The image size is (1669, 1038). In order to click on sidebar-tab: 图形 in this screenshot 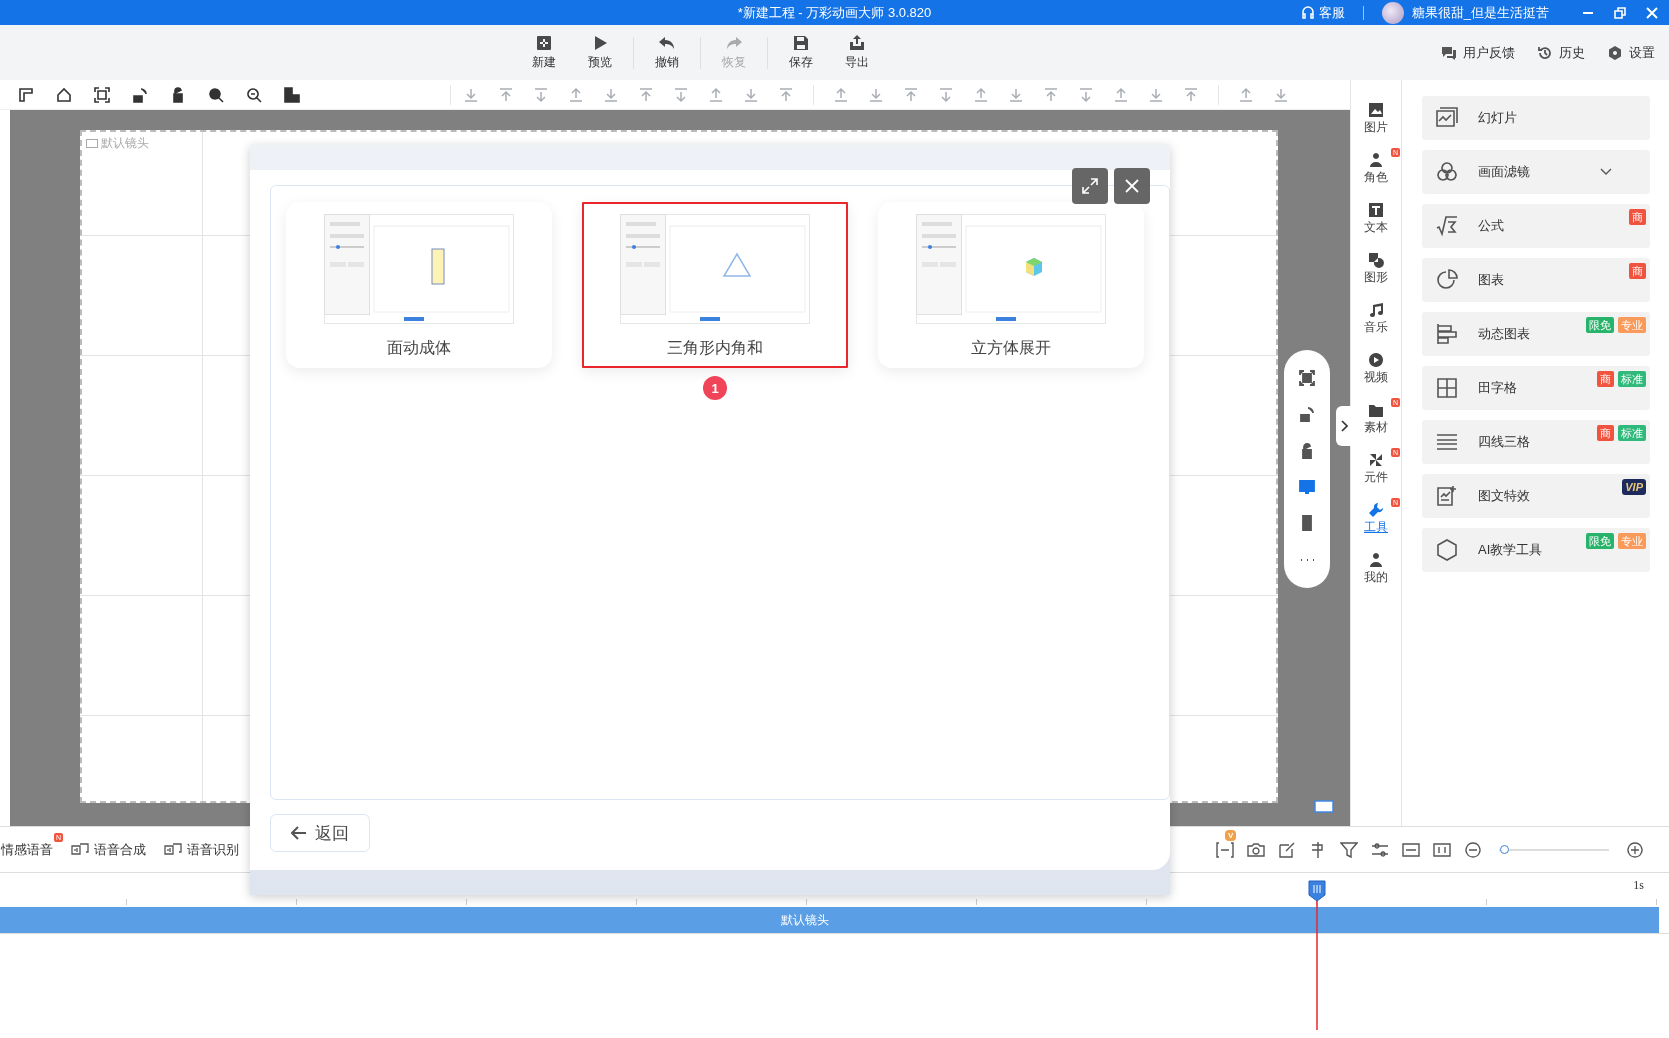, I will do `click(1376, 269)`.